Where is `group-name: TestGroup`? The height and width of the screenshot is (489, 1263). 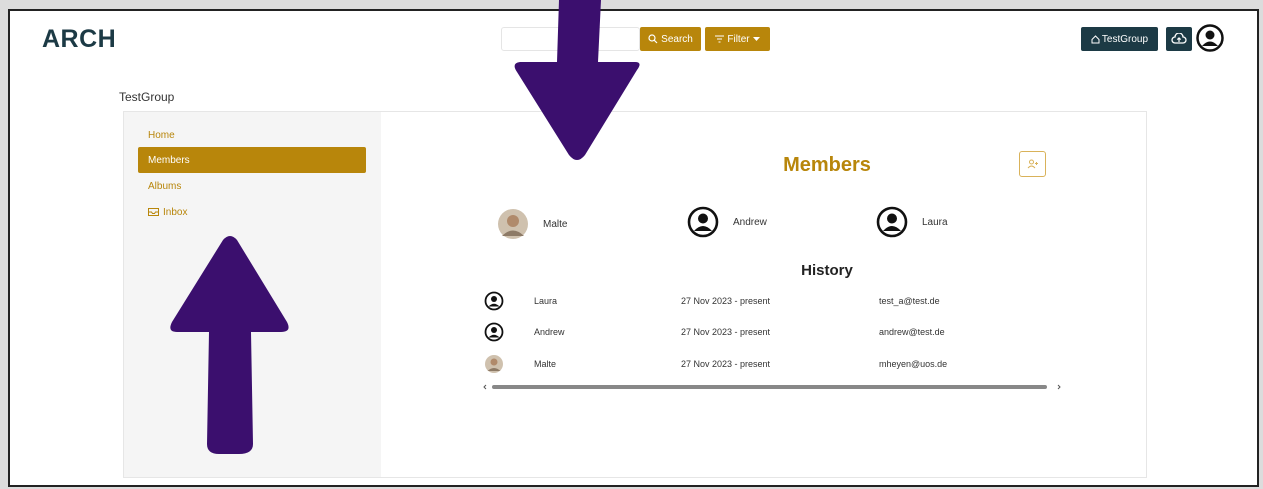
group-name: TestGroup is located at coordinates (147, 97).